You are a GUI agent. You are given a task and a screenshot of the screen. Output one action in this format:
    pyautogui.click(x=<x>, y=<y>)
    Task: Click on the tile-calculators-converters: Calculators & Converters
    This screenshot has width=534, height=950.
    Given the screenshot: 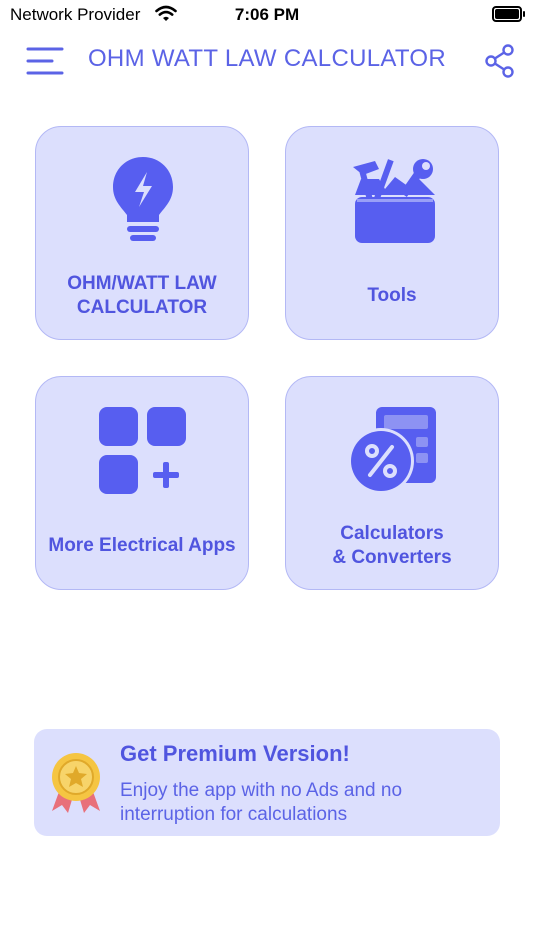 What is the action you would take?
    pyautogui.click(x=392, y=483)
    